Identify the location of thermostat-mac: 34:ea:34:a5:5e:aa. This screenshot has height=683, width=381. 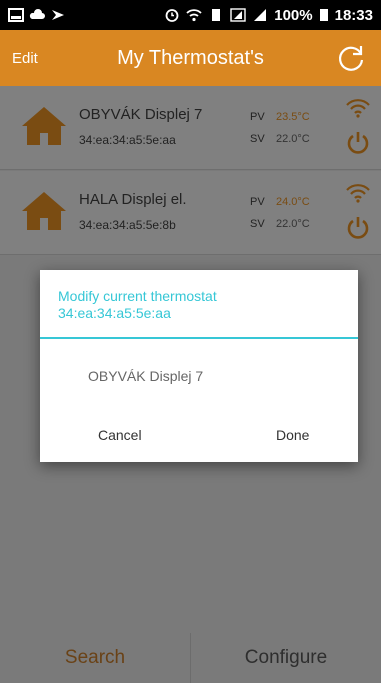
(127, 140).